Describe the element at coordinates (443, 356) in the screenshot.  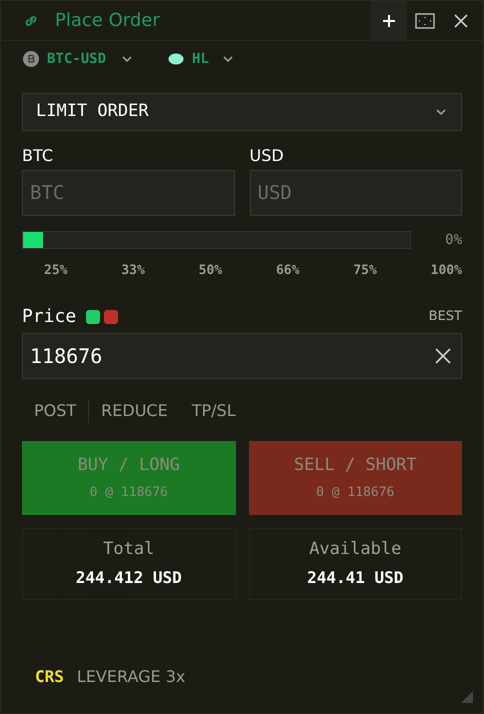
I see `clear-icon` at that location.